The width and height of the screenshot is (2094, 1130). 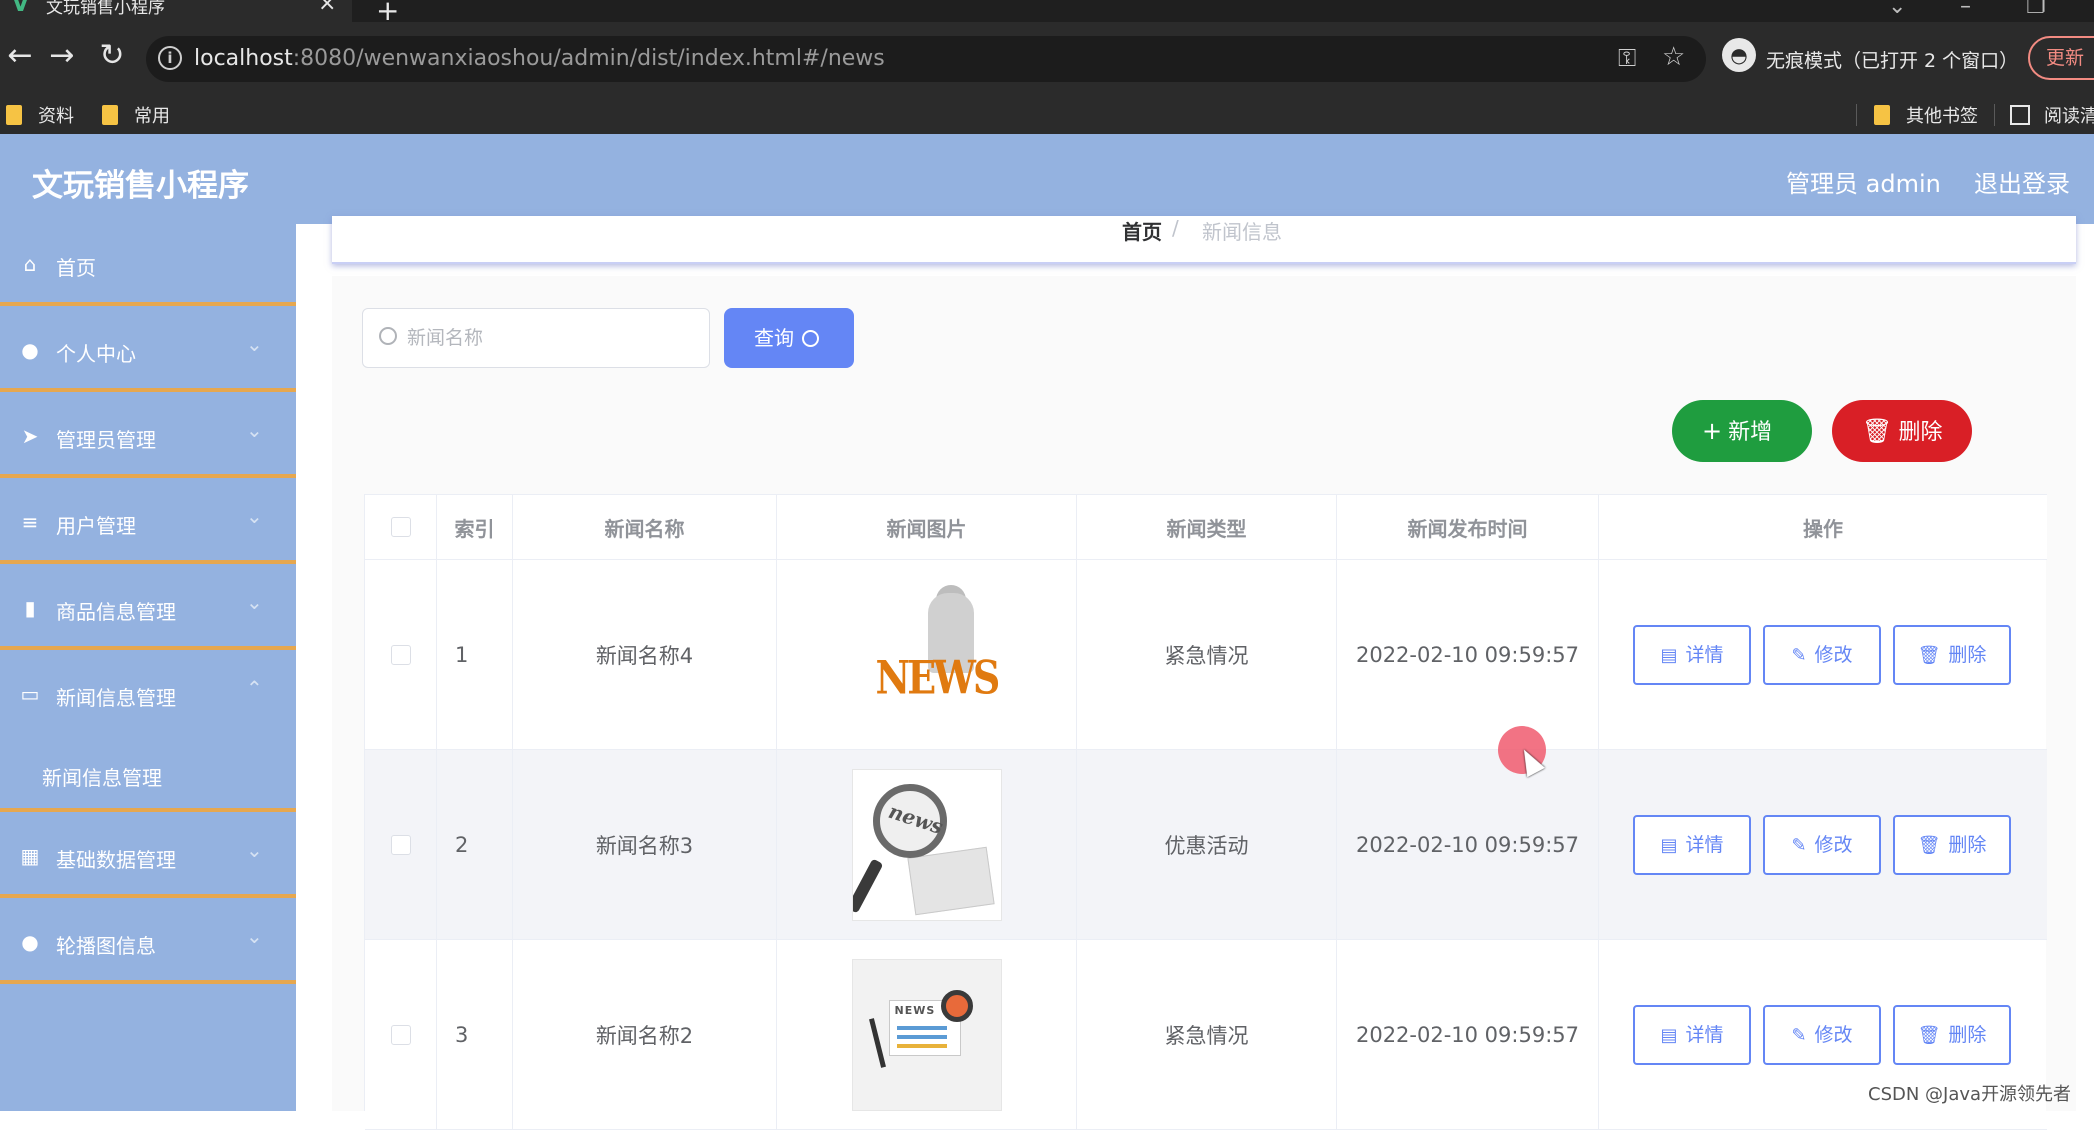 What do you see at coordinates (1712, 431) in the screenshot?
I see `plus-icon: +` at bounding box center [1712, 431].